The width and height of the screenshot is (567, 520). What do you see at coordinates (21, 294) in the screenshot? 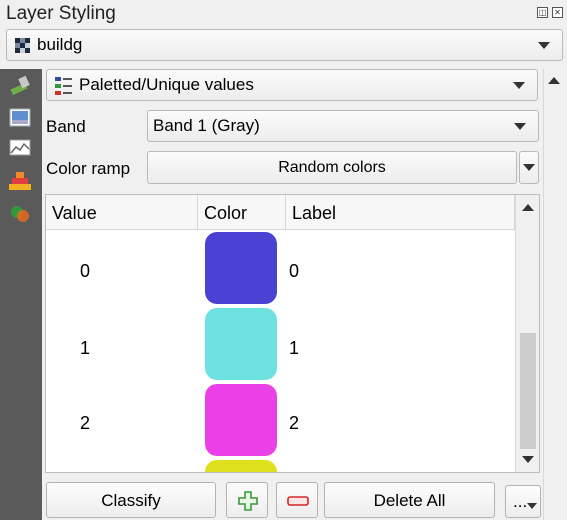
I see `style-sidebar` at bounding box center [21, 294].